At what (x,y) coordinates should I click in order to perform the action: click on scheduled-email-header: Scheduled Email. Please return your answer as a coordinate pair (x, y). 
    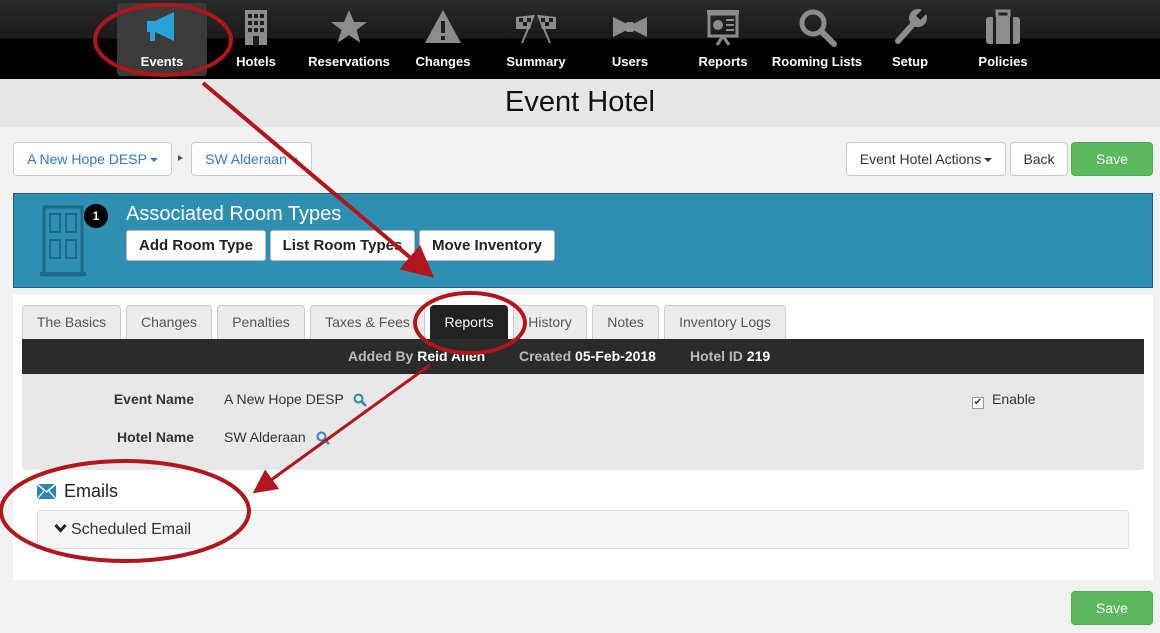
    Looking at the image, I should click on (122, 530).